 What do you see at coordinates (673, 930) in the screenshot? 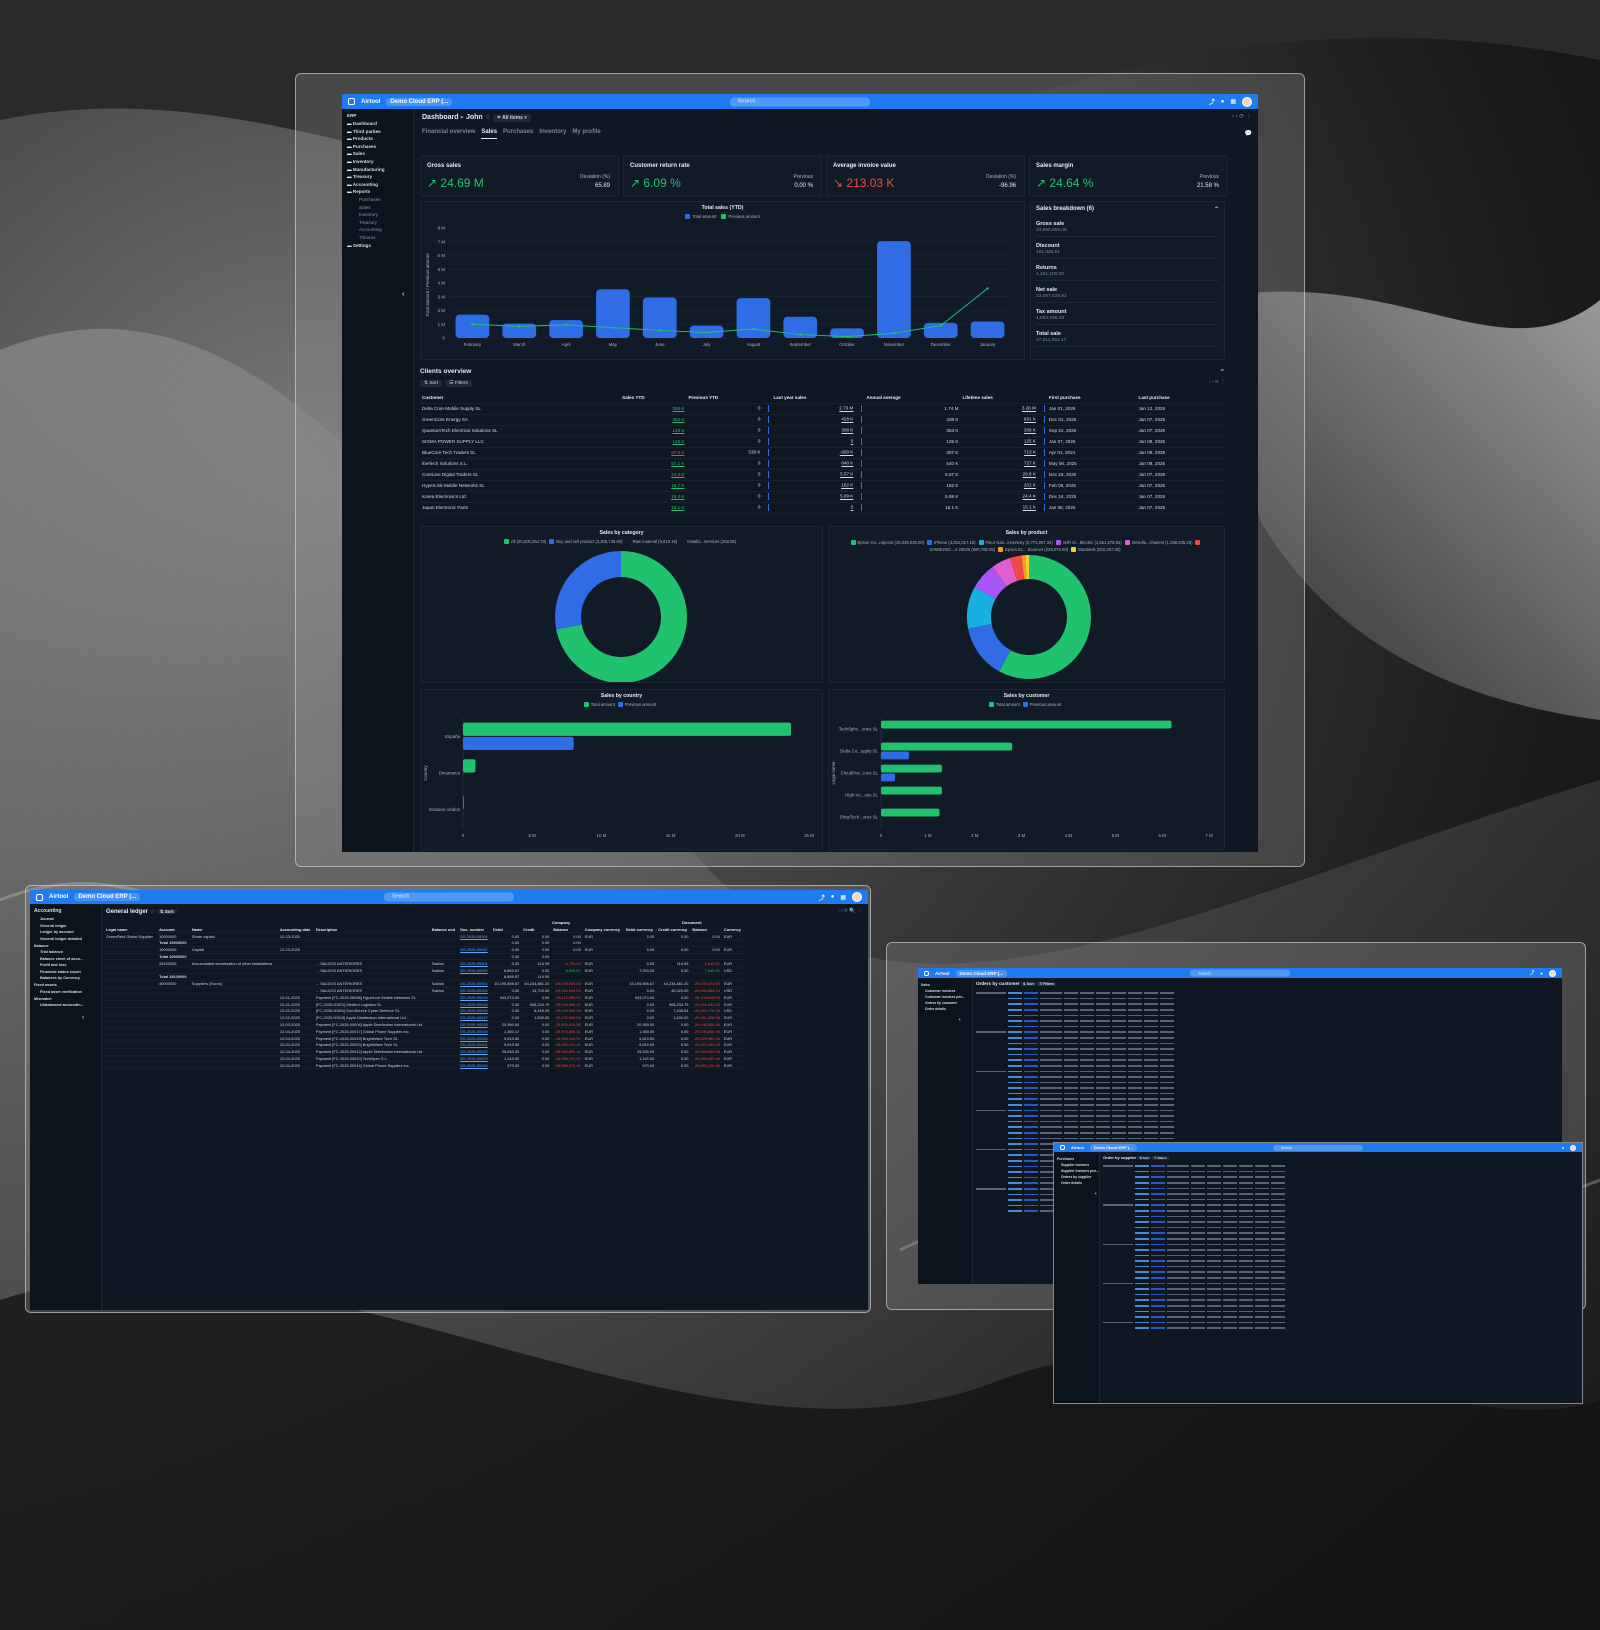
I see `column-header-credit-currency: Credit currency` at bounding box center [673, 930].